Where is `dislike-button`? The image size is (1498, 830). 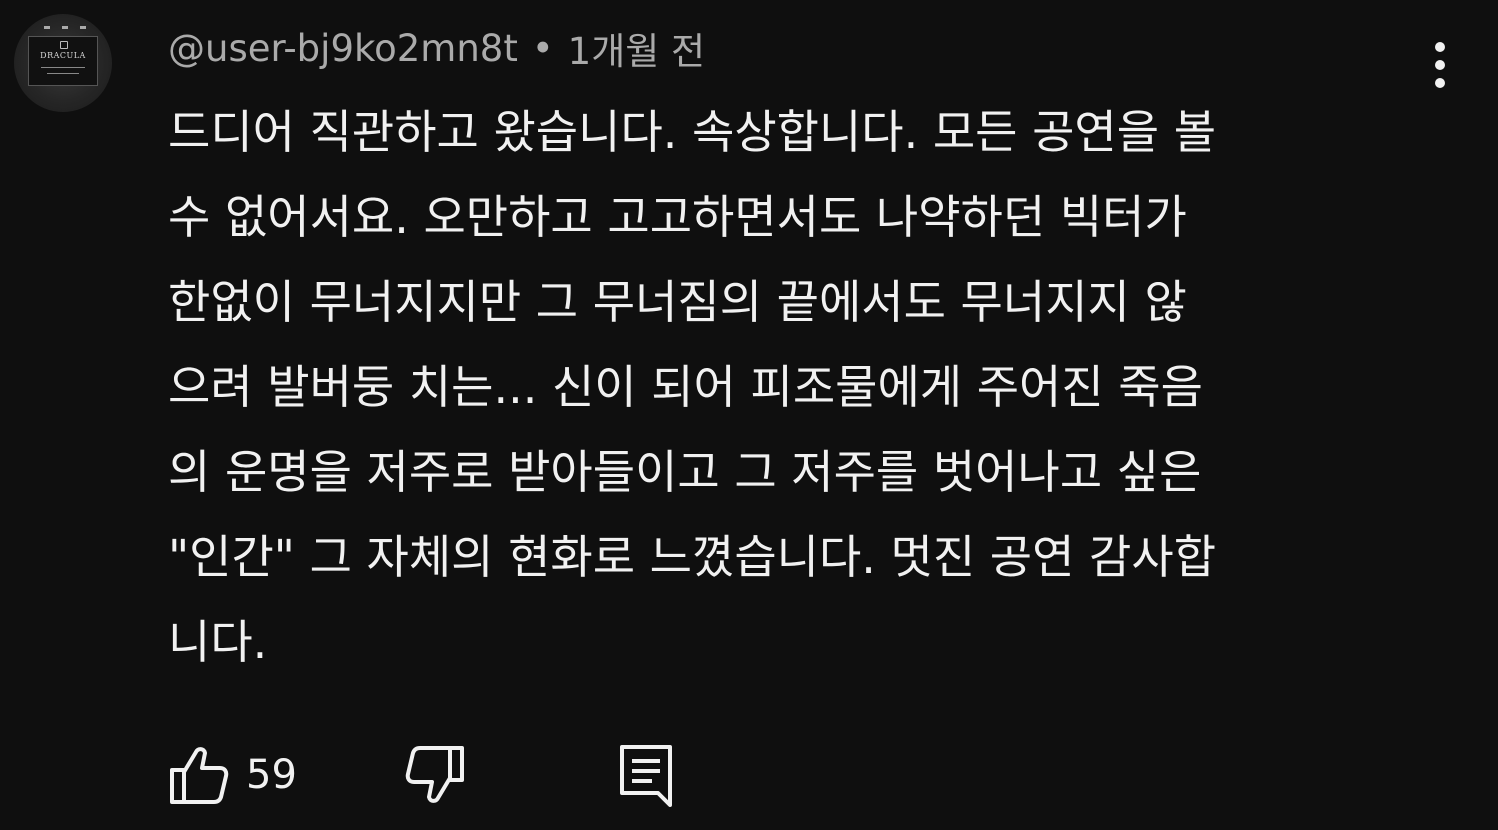 dislike-button is located at coordinates (435, 775).